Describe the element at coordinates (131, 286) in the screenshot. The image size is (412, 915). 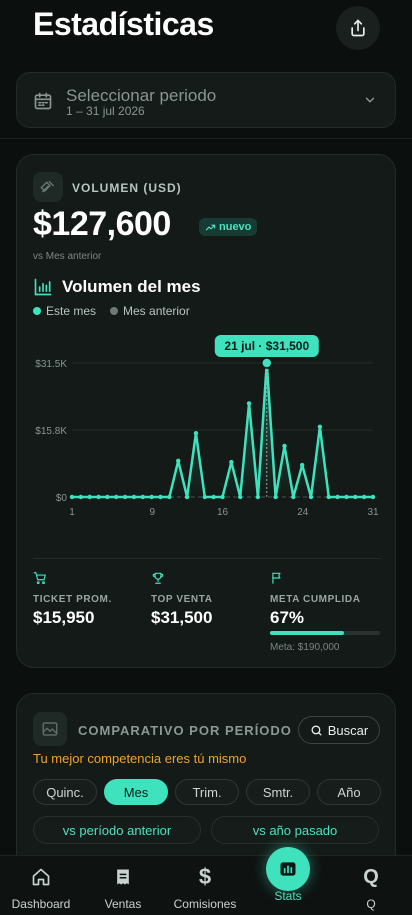
I see `chart-title: Volumen del mes` at that location.